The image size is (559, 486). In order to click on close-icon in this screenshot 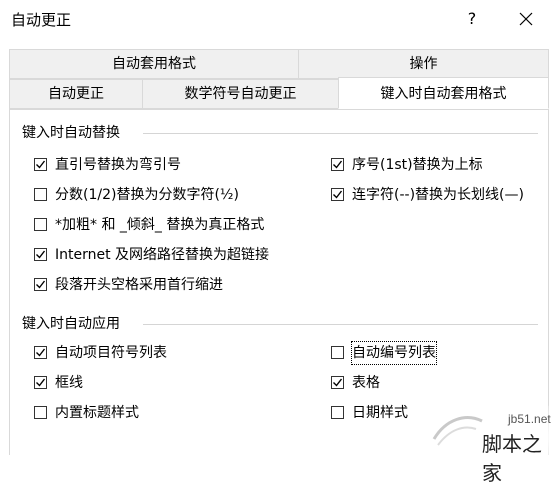, I will do `click(526, 19)`.